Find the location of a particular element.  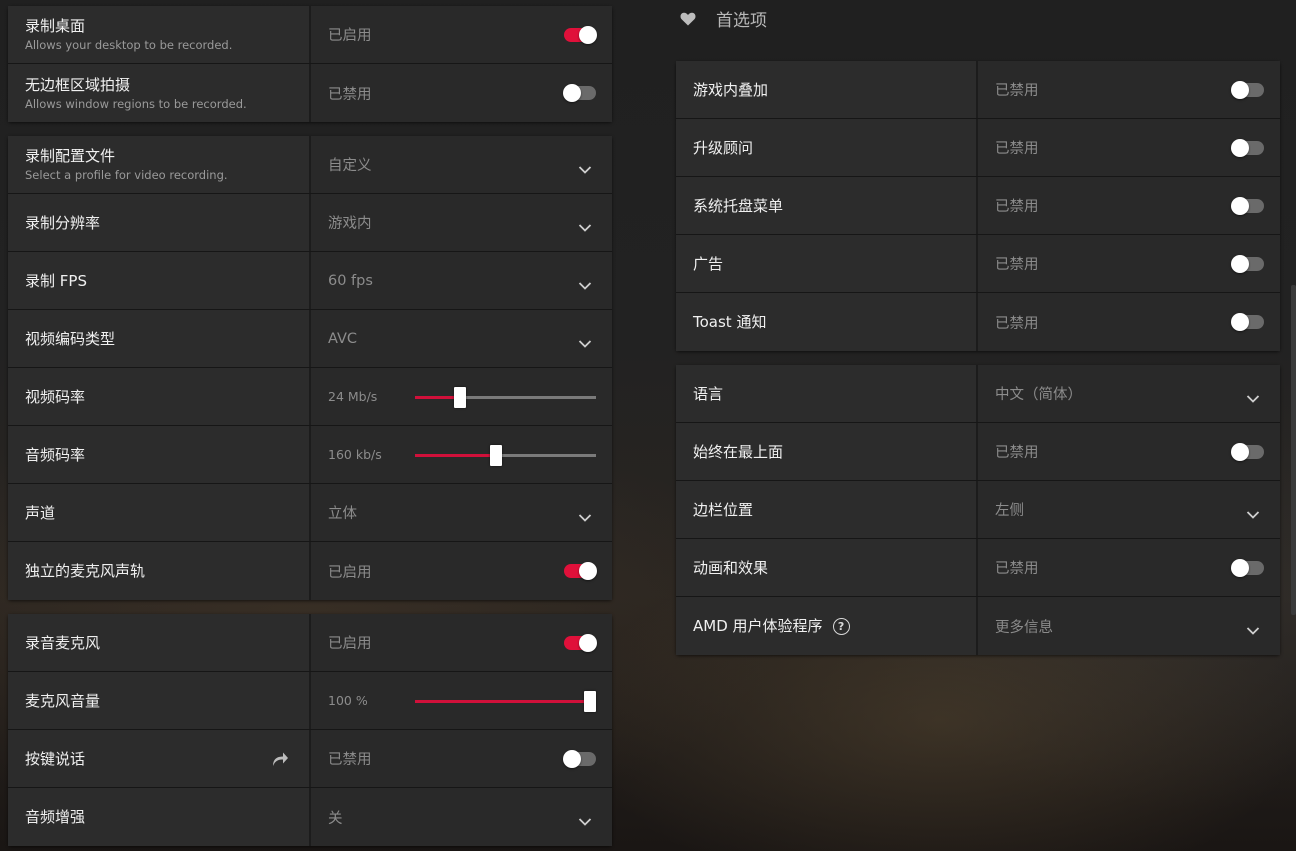

setting-row: 按键说话 已禁用 is located at coordinates (310, 759).